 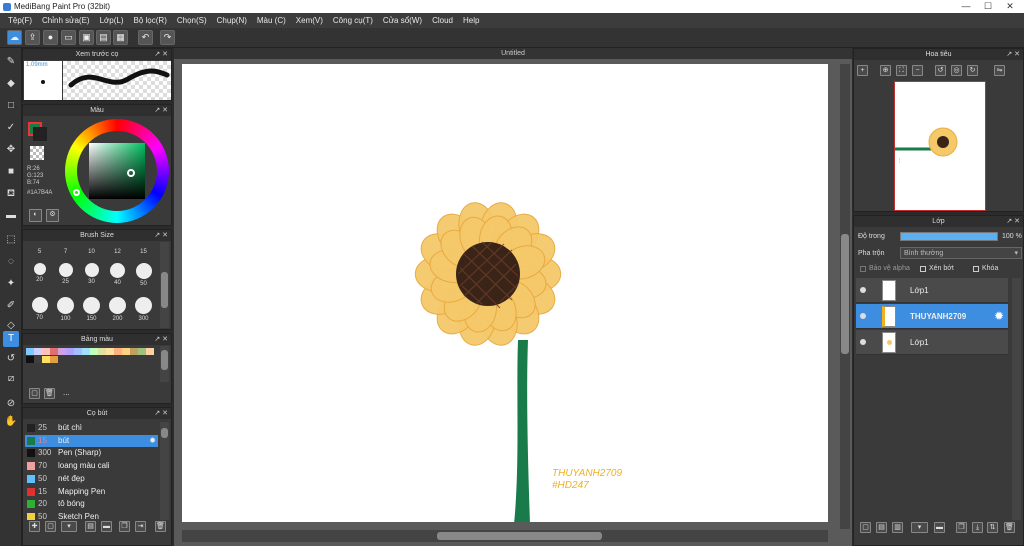 I want to click on brush-delete-icon: 🗑, so click(x=160, y=526).